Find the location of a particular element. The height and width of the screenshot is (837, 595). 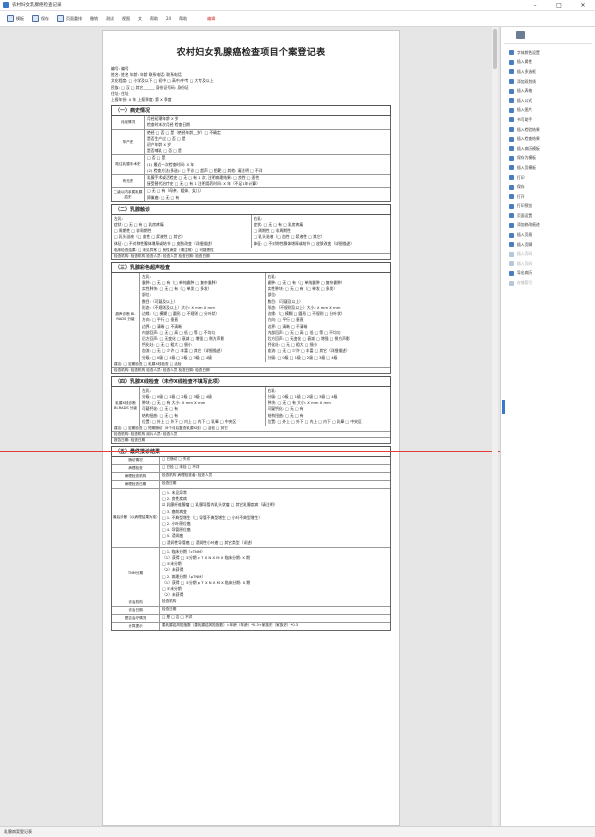

history-row-body: □ 否 □ 是 (1) 最近一次检查时间: X 年 (2) 检查方法(多选) is located at coordinates (267, 164).